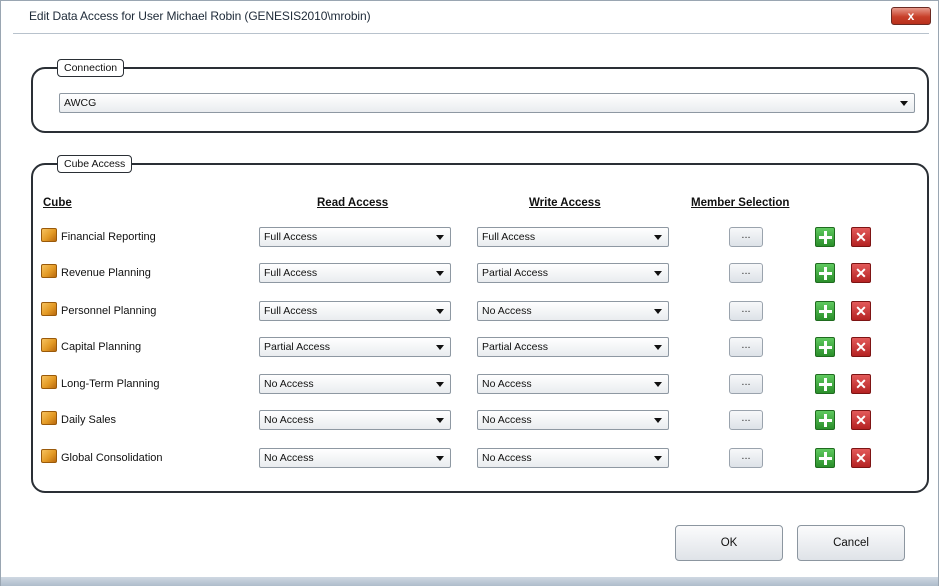 This screenshot has width=939, height=586. What do you see at coordinates (91, 347) in the screenshot?
I see `cube-row-name: Capital Planning` at bounding box center [91, 347].